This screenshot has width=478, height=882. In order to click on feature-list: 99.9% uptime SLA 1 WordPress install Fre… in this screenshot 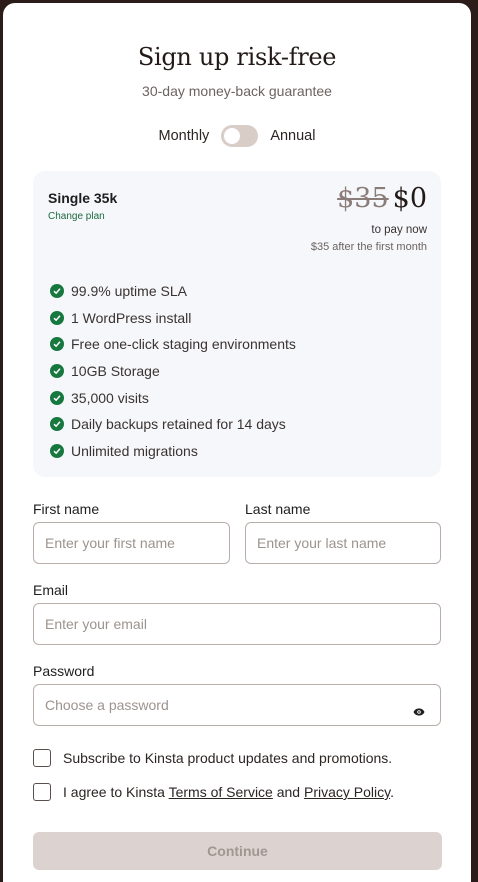, I will do `click(173, 371)`.